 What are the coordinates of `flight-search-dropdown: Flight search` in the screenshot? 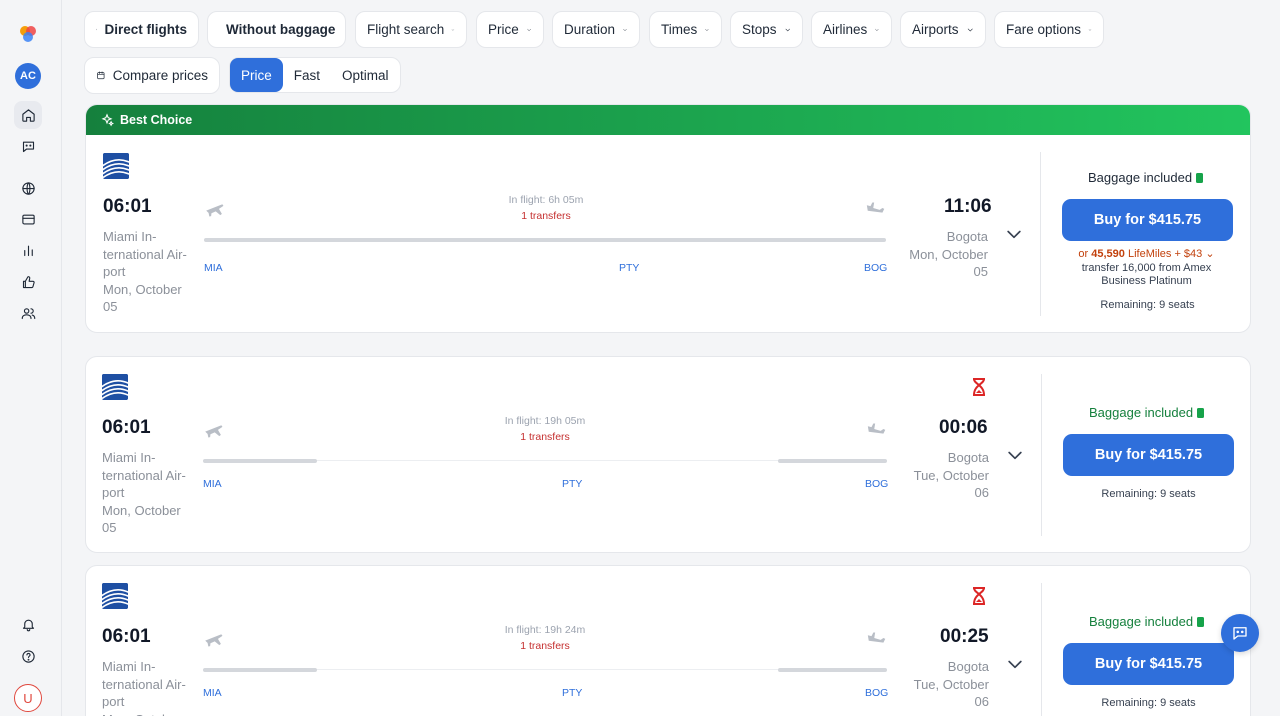 It's located at (411, 29).